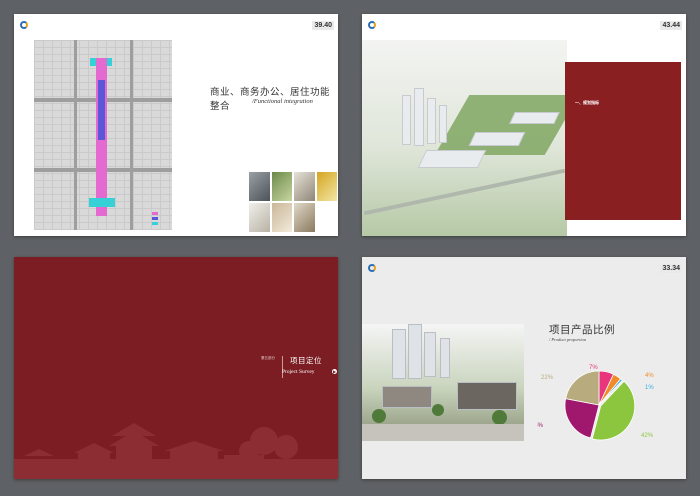 This screenshot has height=496, width=700. What do you see at coordinates (593, 368) in the screenshot?
I see `pie-label: 7%` at bounding box center [593, 368].